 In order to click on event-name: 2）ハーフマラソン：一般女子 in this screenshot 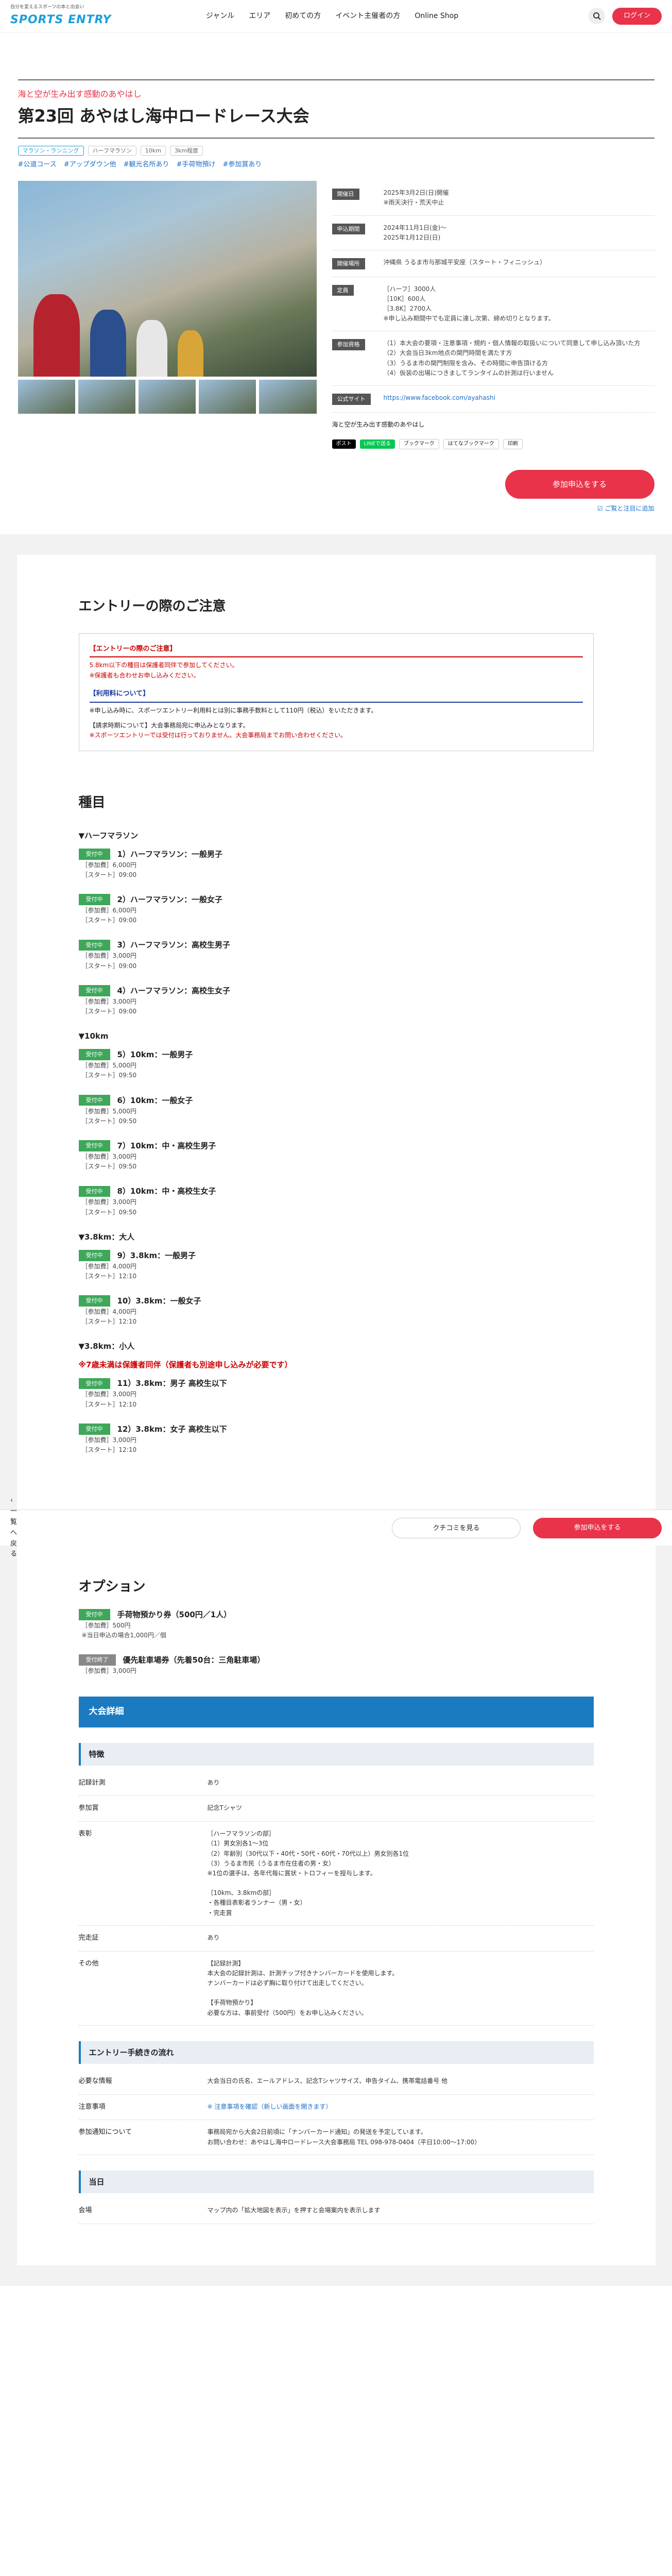, I will do `click(170, 900)`.